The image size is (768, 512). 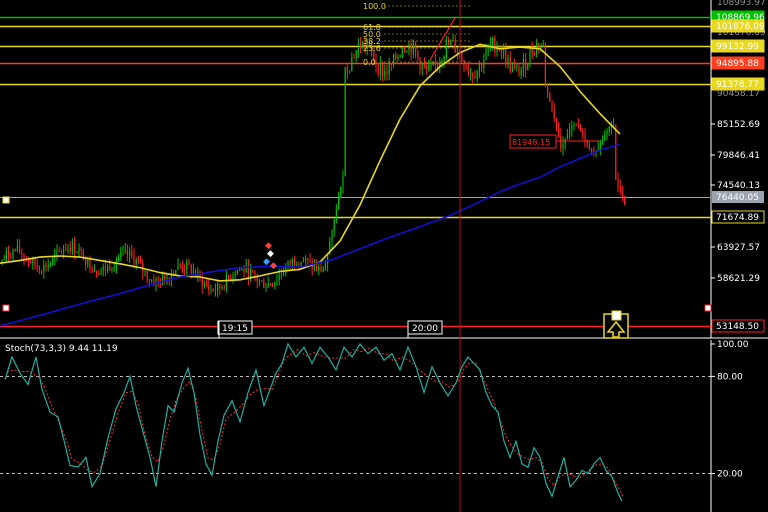 What do you see at coordinates (730, 475) in the screenshot?
I see `oscillator-tick-label: 20.00` at bounding box center [730, 475].